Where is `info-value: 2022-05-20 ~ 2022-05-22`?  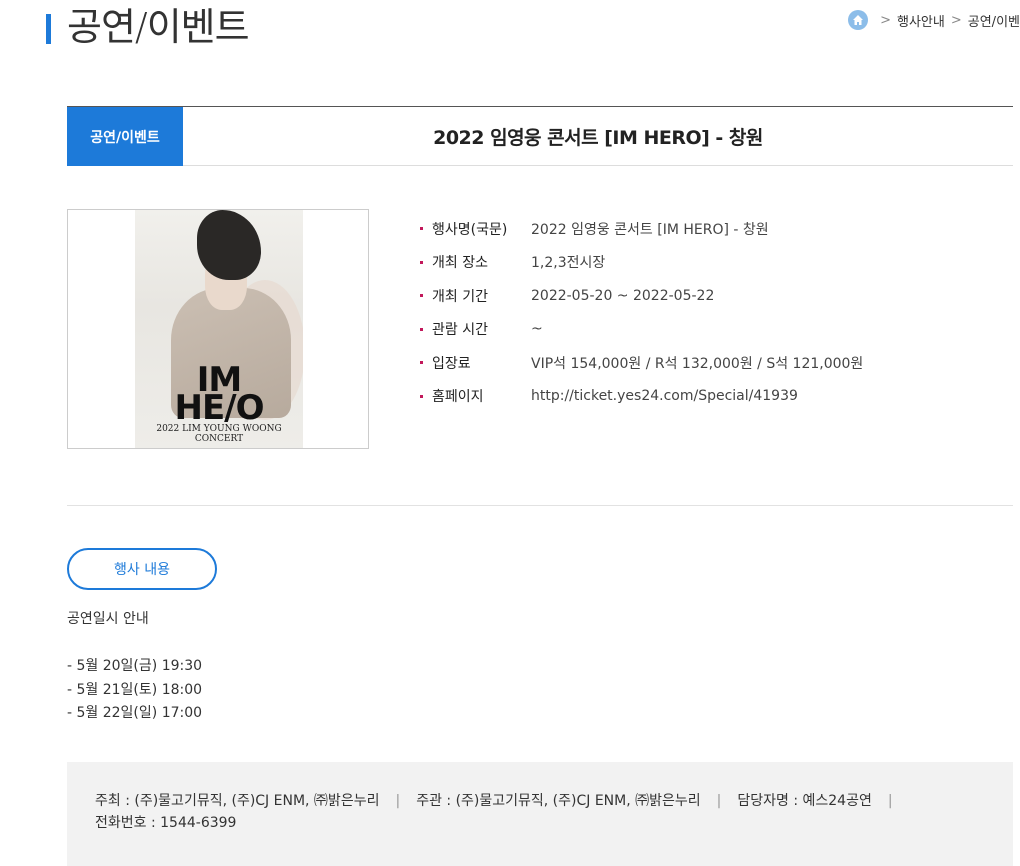 info-value: 2022-05-20 ~ 2022-05-22 is located at coordinates (623, 295).